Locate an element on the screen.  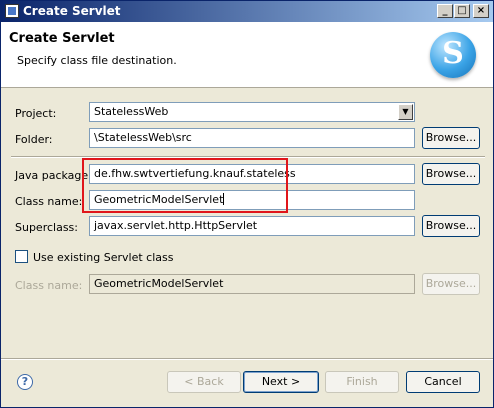
folder-label: Folder: is located at coordinates (34, 139).